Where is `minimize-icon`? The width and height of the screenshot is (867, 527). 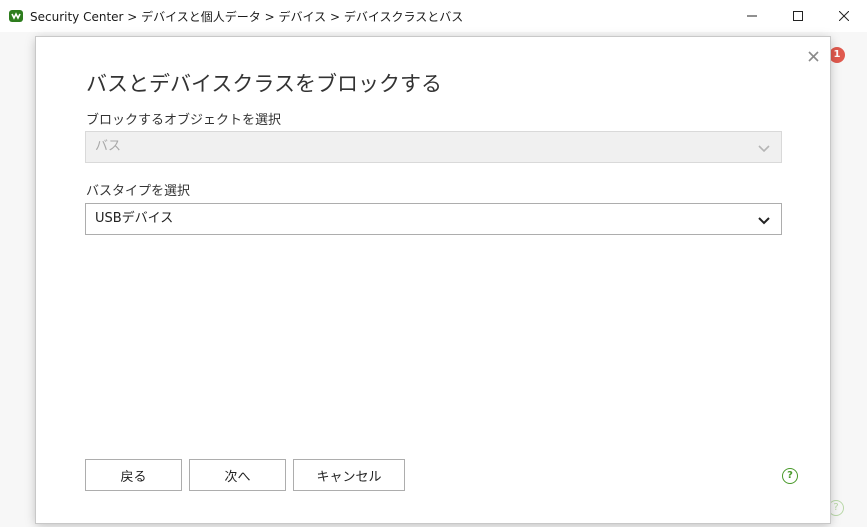
minimize-icon is located at coordinates (752, 16).